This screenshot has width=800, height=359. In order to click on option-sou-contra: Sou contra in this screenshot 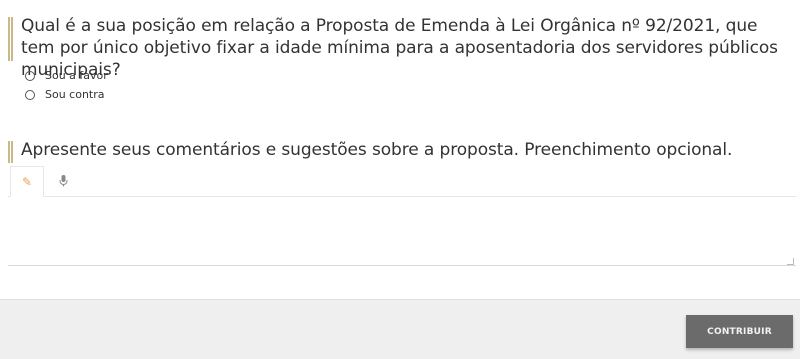, I will do `click(66, 94)`.